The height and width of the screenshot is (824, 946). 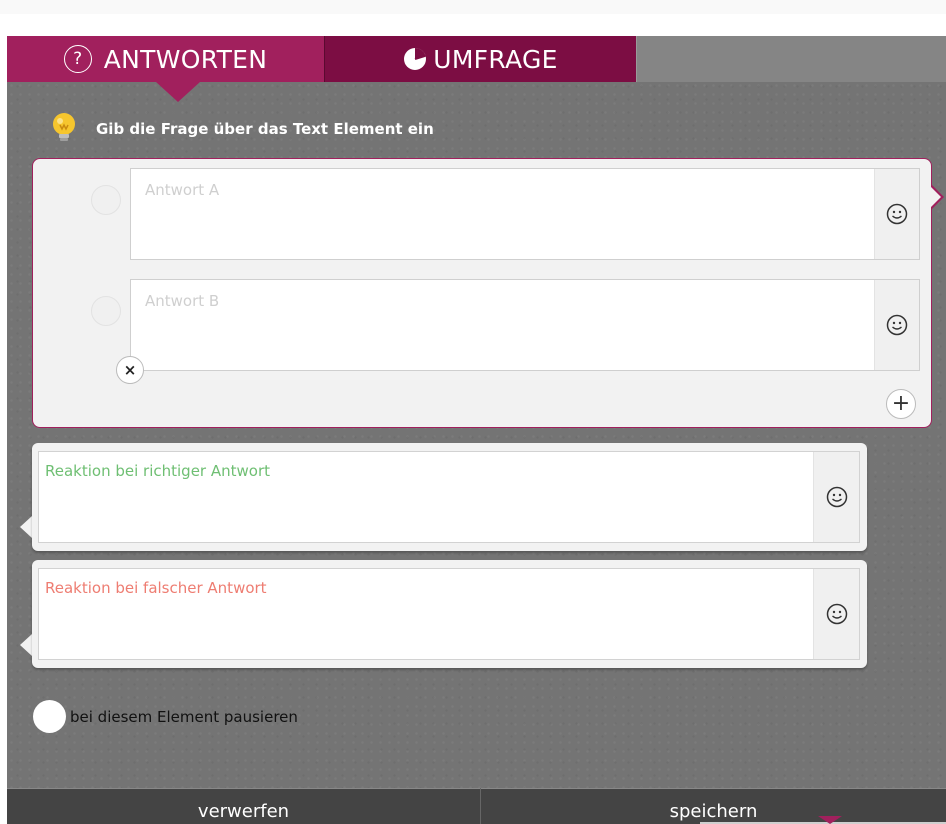 What do you see at coordinates (473, 7) in the screenshot?
I see `top-bar` at bounding box center [473, 7].